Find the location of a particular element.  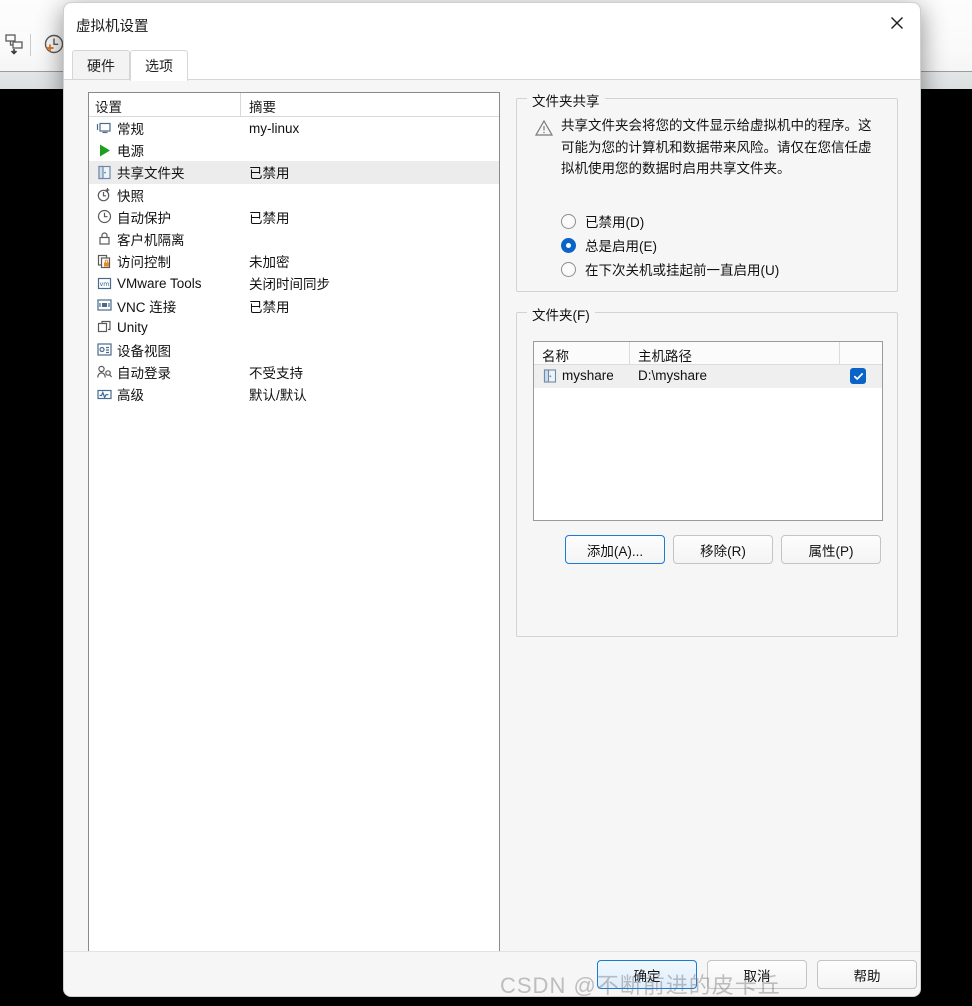

power-icon is located at coordinates (104, 150).